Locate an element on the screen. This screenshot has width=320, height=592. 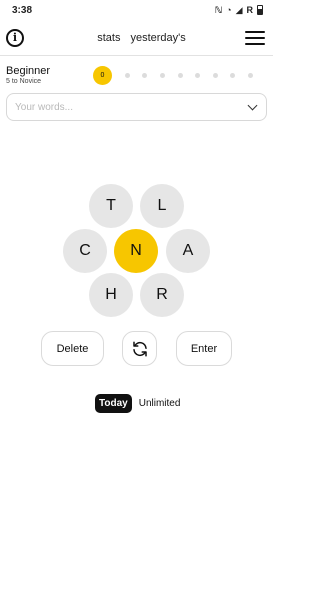
signal-icon: ◢ is located at coordinates (239, 9).